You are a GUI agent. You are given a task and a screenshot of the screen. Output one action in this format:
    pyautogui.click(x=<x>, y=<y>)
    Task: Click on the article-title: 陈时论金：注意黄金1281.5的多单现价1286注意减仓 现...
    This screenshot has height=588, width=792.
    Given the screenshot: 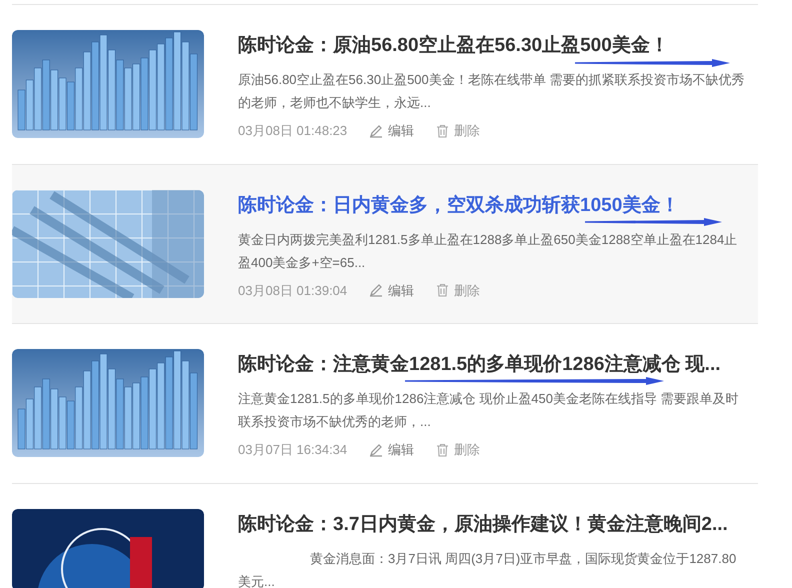 What is the action you would take?
    pyautogui.click(x=492, y=365)
    